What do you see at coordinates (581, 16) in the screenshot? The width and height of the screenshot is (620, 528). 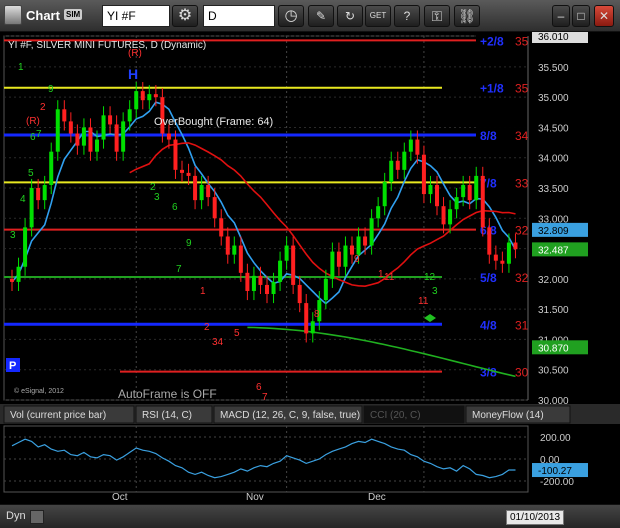 I see `maximize-icon: □` at bounding box center [581, 16].